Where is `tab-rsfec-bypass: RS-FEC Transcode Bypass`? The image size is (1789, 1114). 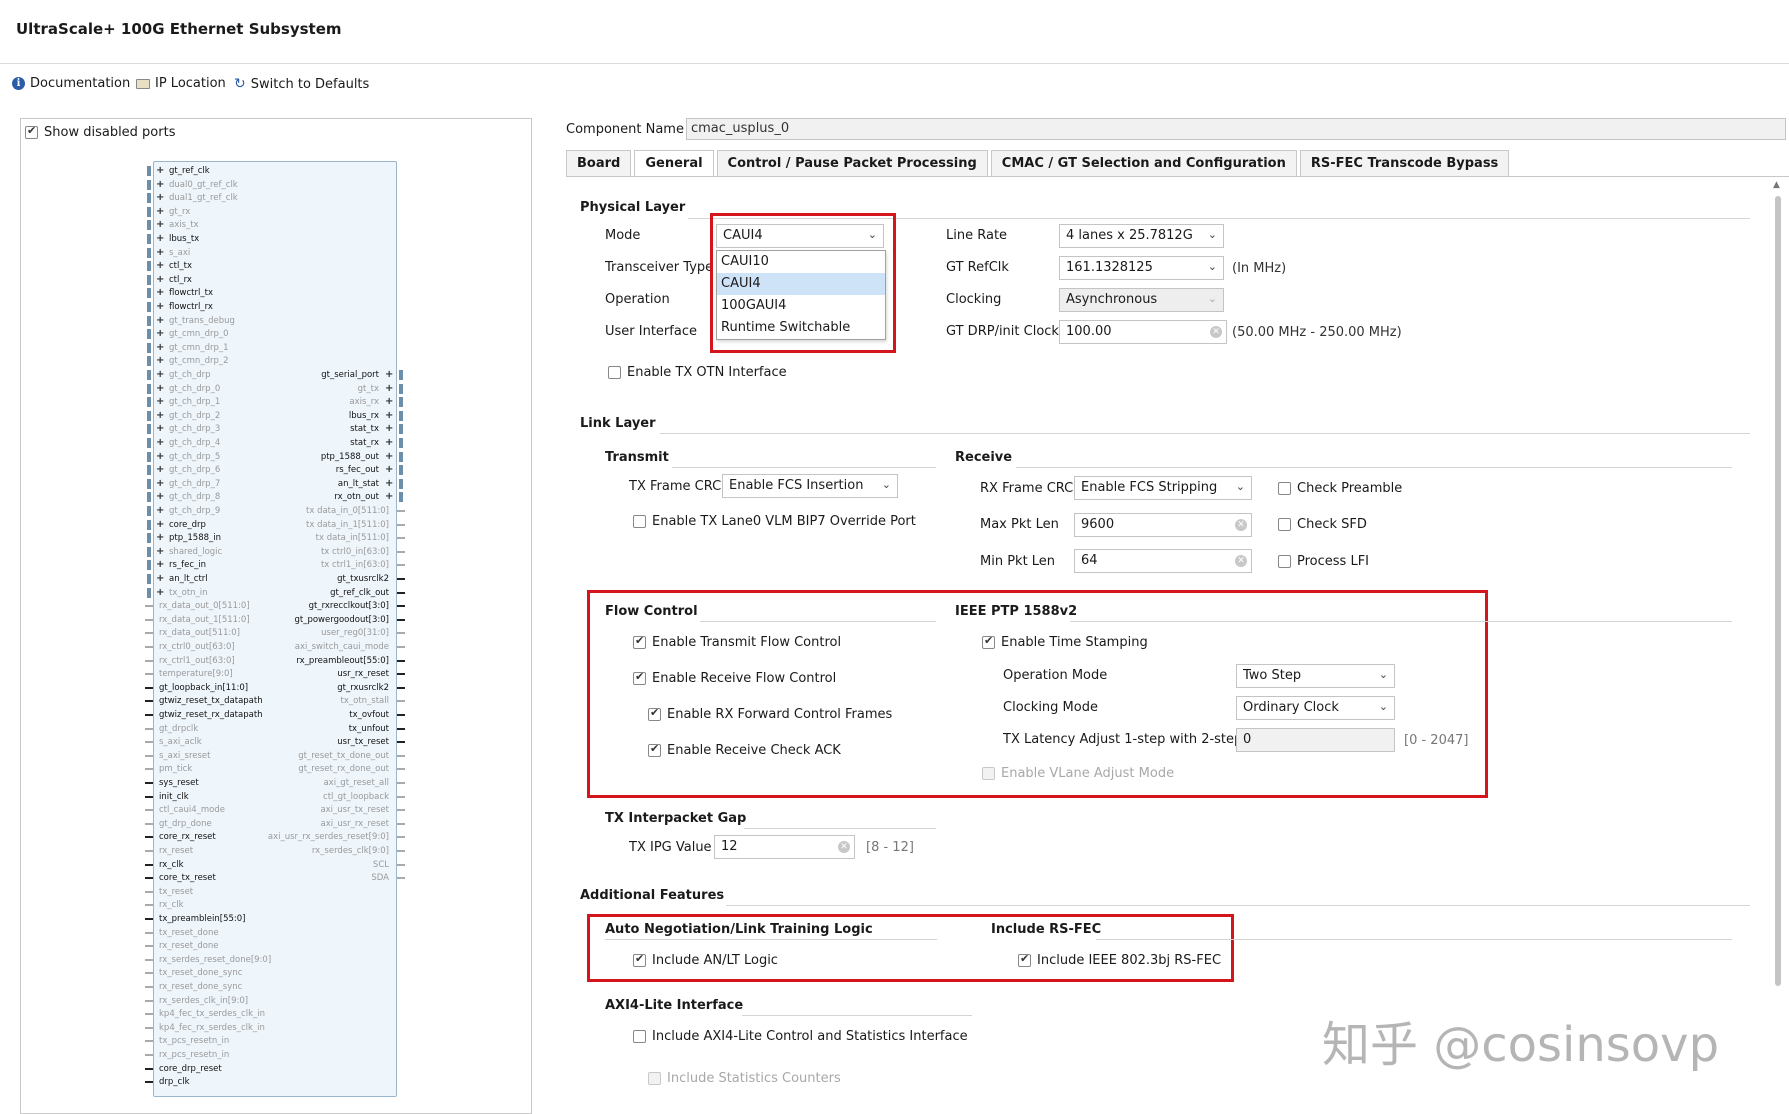 tab-rsfec-bypass: RS-FEC Transcode Bypass is located at coordinates (1404, 163).